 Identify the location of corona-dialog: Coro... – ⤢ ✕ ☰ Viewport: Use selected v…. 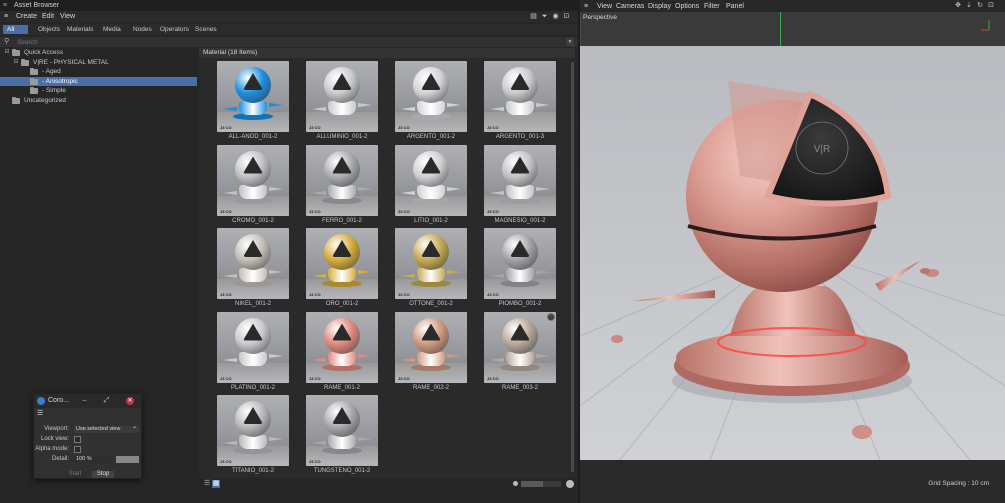
(87, 436).